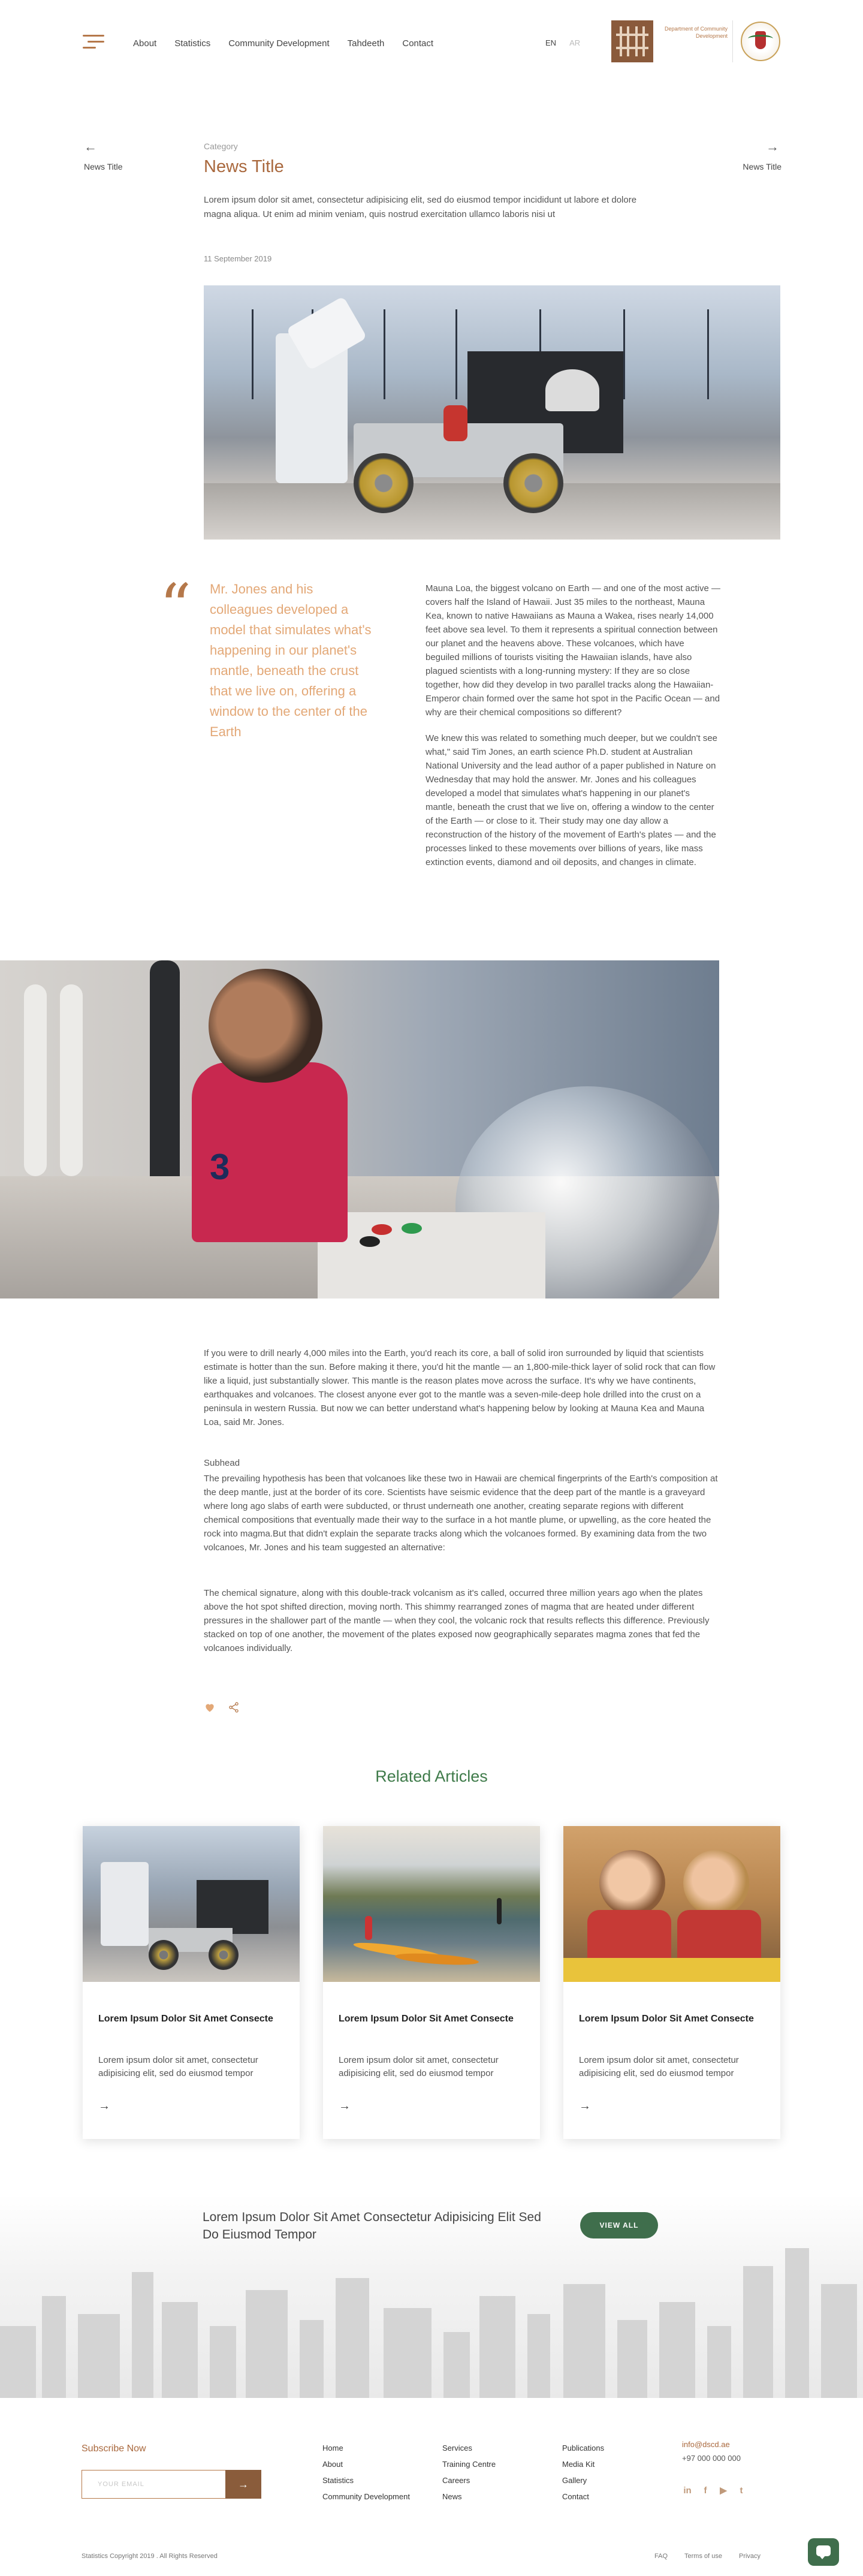 Image resolution: width=863 pixels, height=2576 pixels. What do you see at coordinates (761, 167) in the screenshot?
I see `next-article-label: News Title` at bounding box center [761, 167].